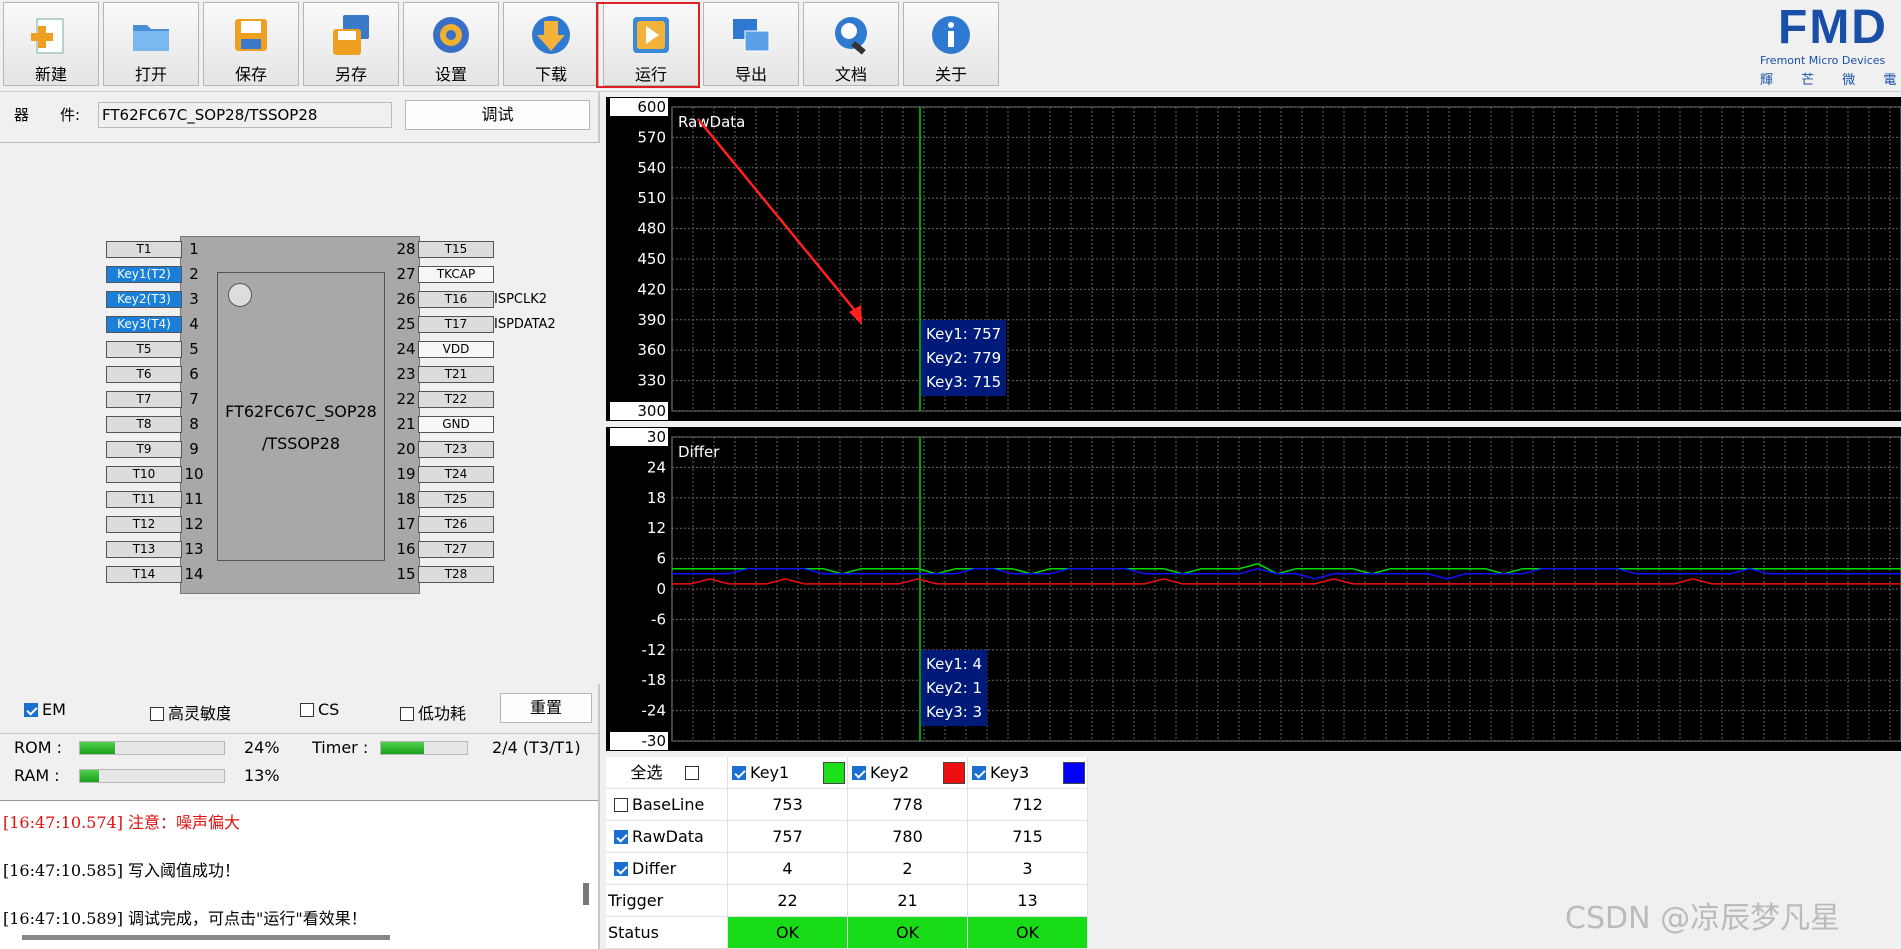 The image size is (1901, 949). Describe the element at coordinates (667, 837) in the screenshot. I see `row-label: RawData` at that location.